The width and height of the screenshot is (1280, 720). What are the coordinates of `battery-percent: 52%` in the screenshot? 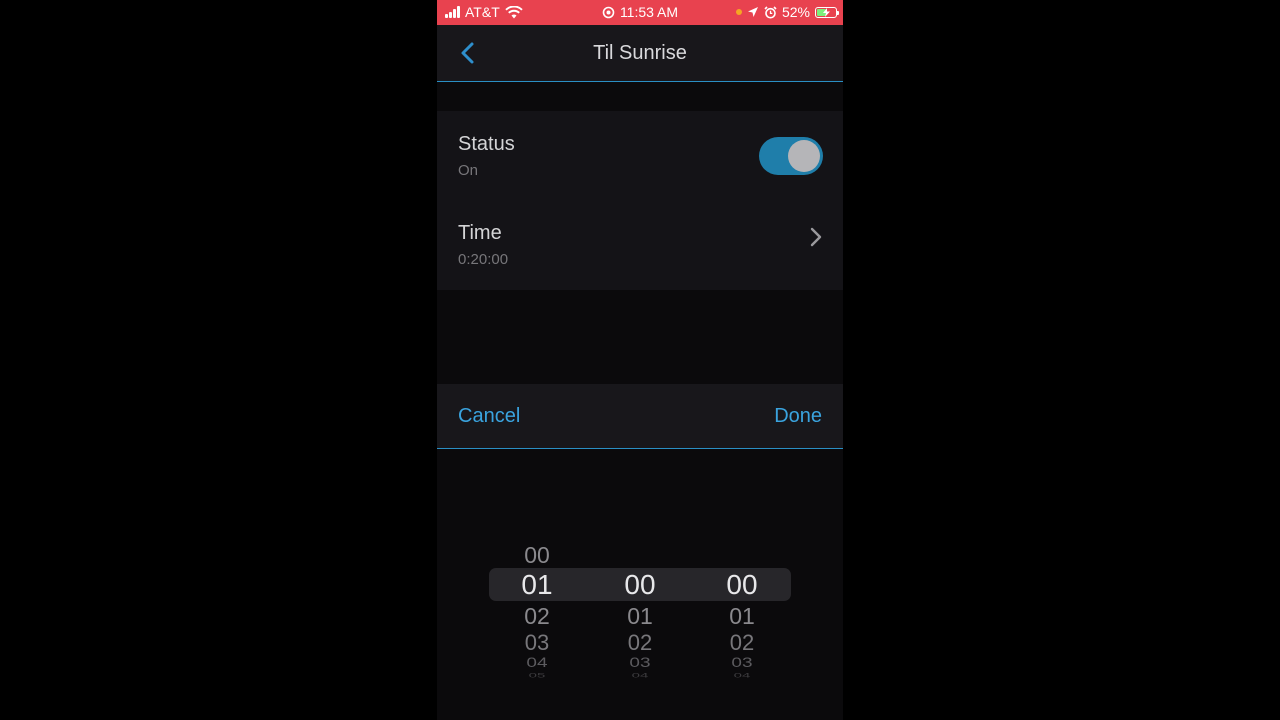 It's located at (795, 12).